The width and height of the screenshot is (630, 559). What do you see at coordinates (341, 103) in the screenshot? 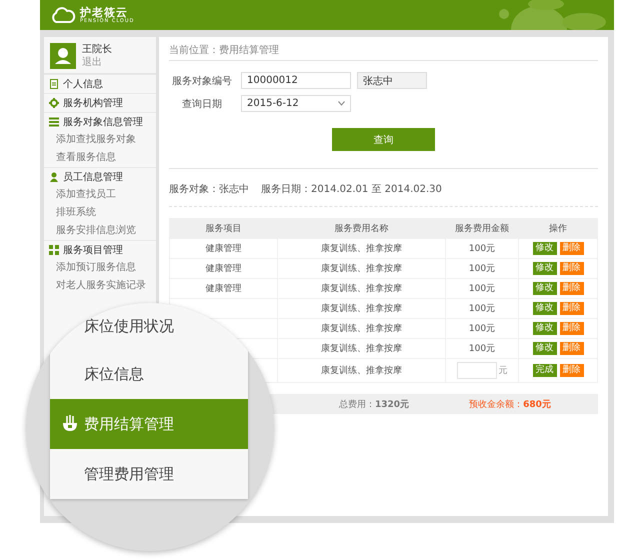
I see `caret-icon` at bounding box center [341, 103].